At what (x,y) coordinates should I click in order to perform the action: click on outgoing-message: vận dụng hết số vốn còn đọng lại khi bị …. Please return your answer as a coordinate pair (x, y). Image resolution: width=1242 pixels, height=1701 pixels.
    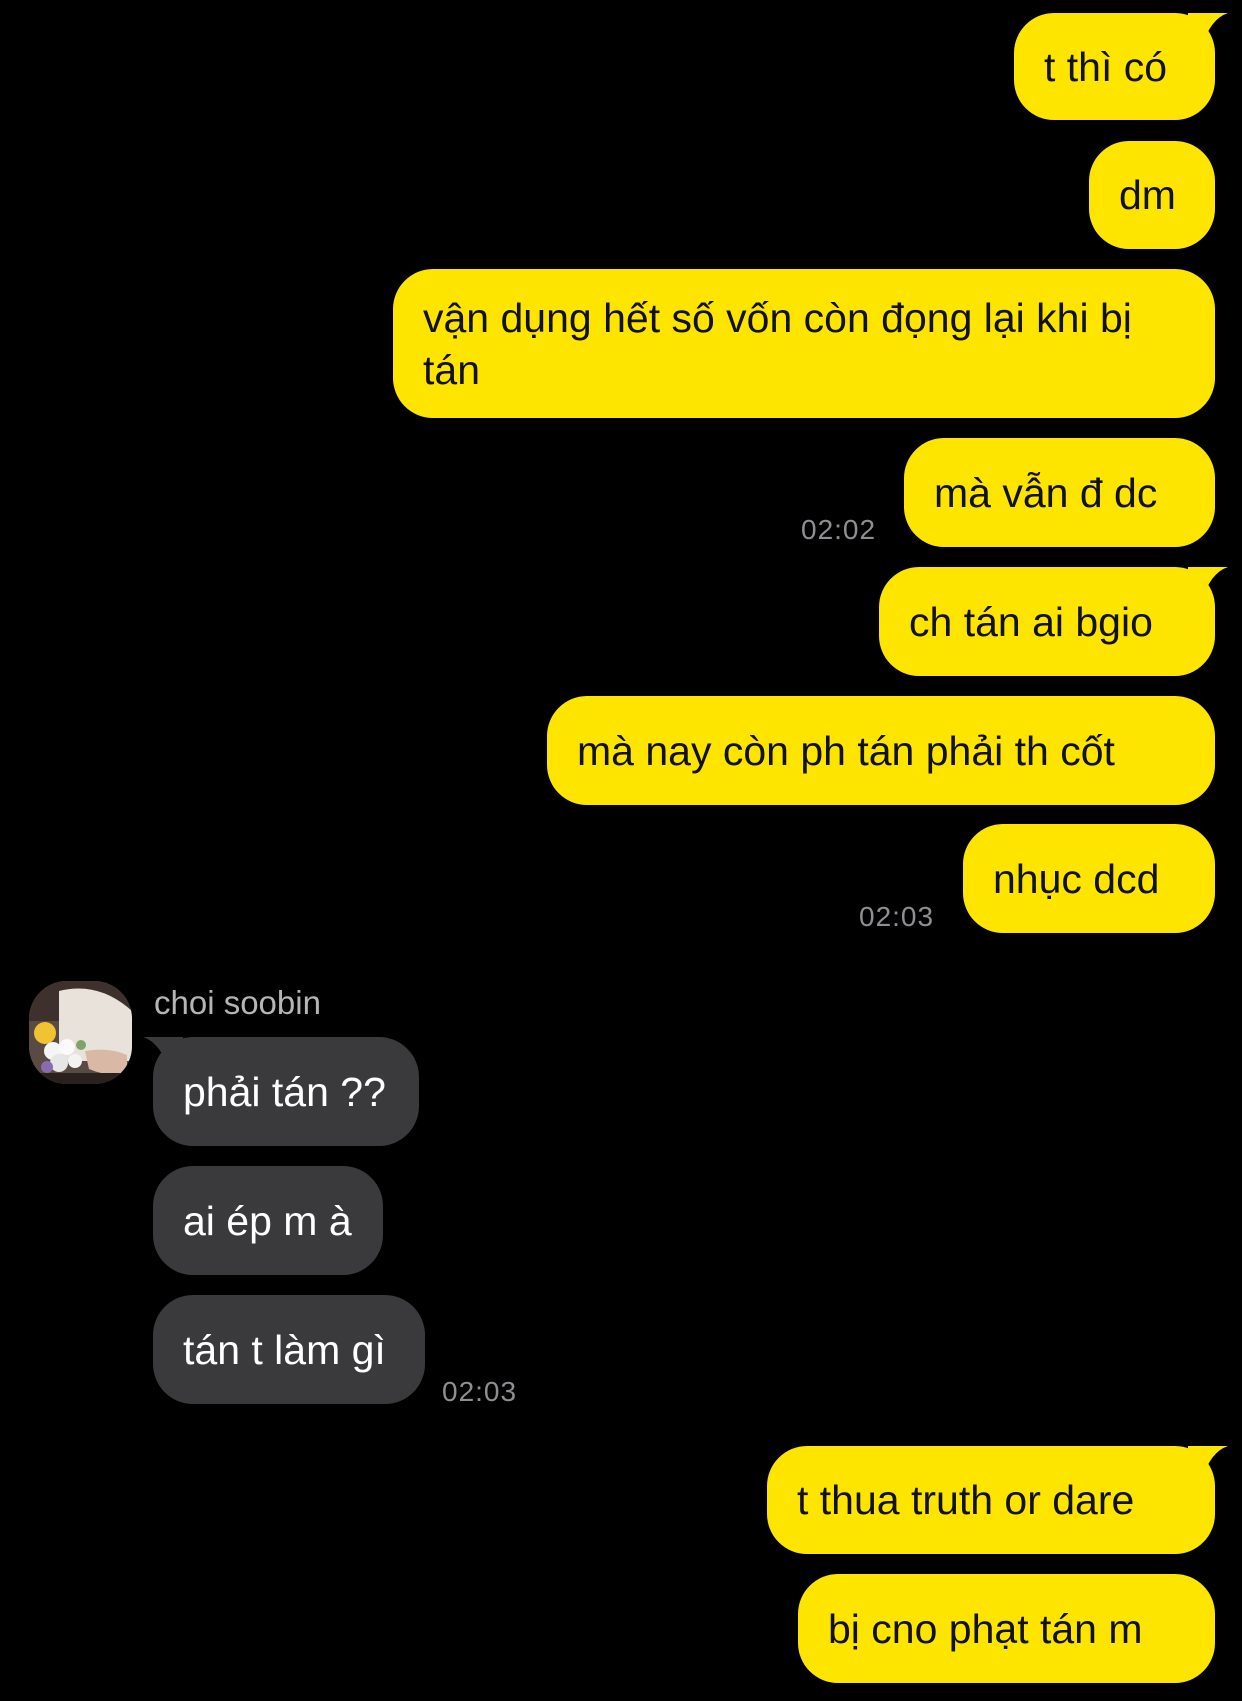
    Looking at the image, I should click on (804, 343).